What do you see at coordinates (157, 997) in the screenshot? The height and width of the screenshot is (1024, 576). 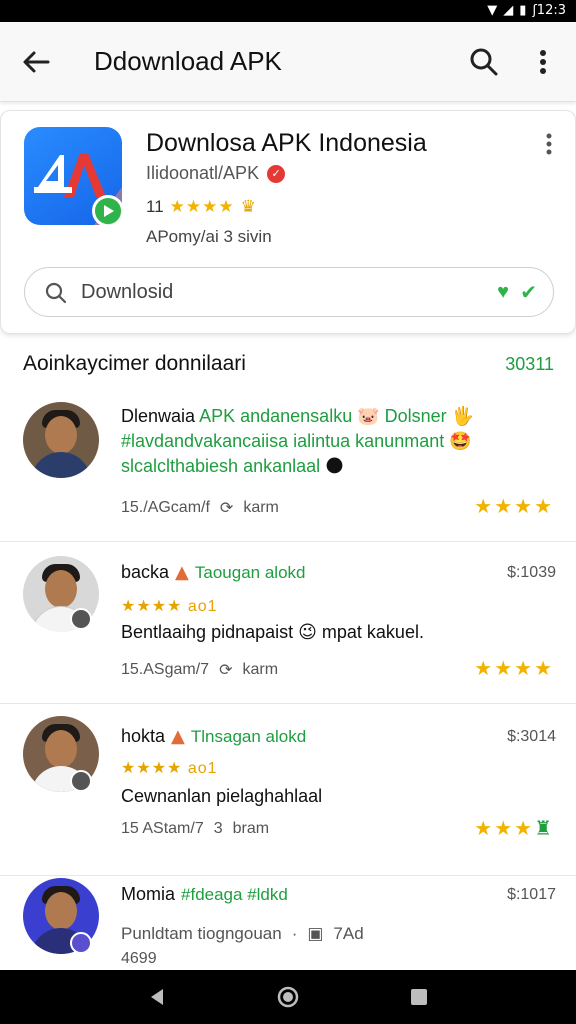 I see `back-nav-icon` at bounding box center [157, 997].